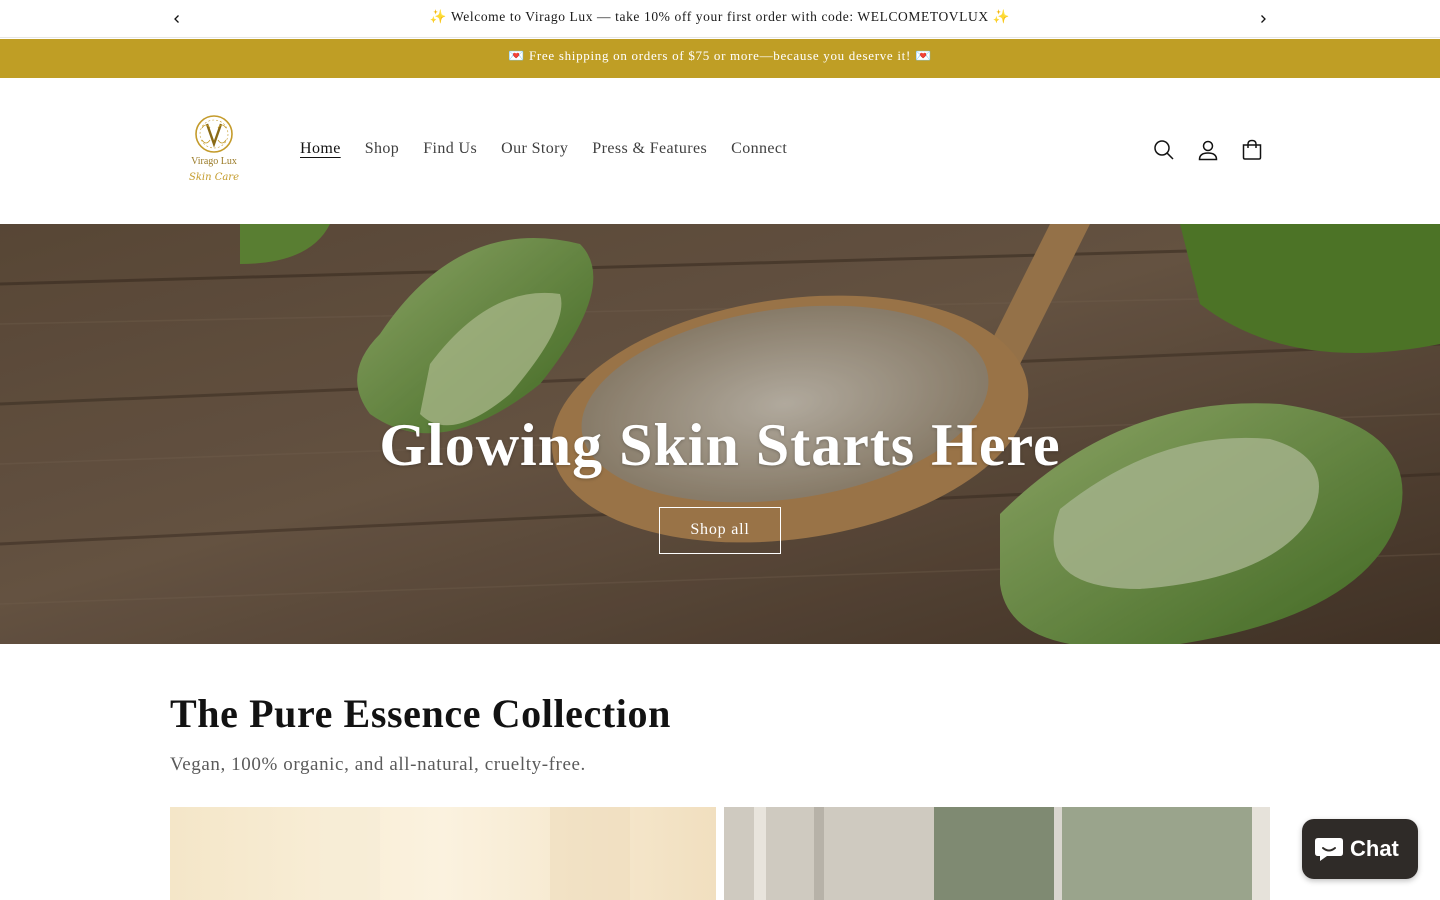 Image resolution: width=1440 pixels, height=900 pixels. Describe the element at coordinates (759, 149) in the screenshot. I see `nav-item-connect: Connect` at that location.